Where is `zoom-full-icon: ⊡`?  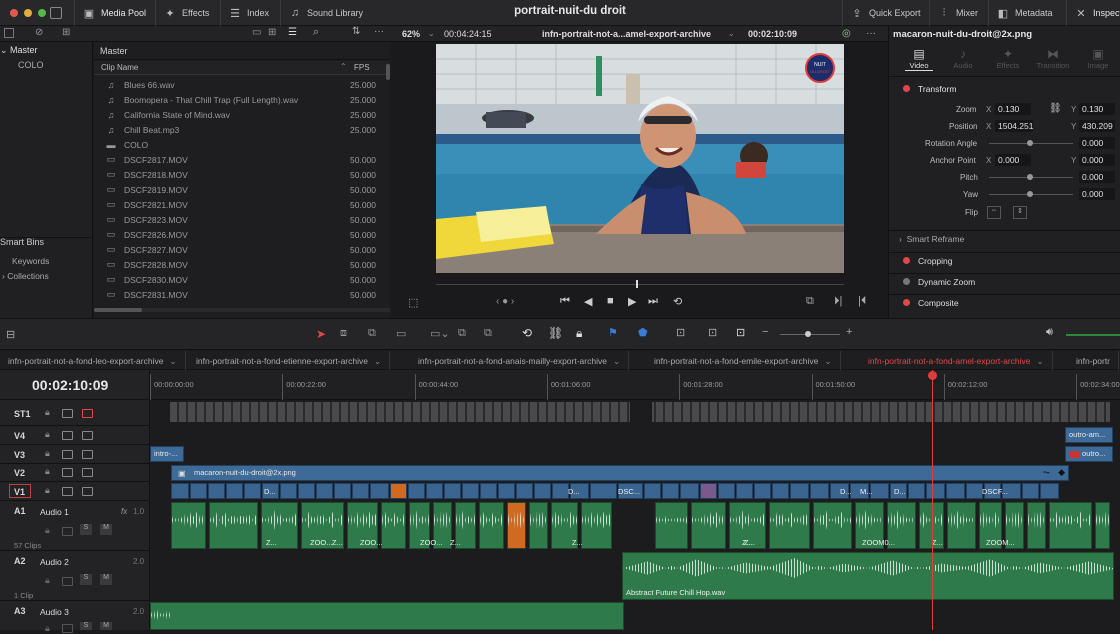
zoom-full-icon: ⊡ is located at coordinates (680, 332).